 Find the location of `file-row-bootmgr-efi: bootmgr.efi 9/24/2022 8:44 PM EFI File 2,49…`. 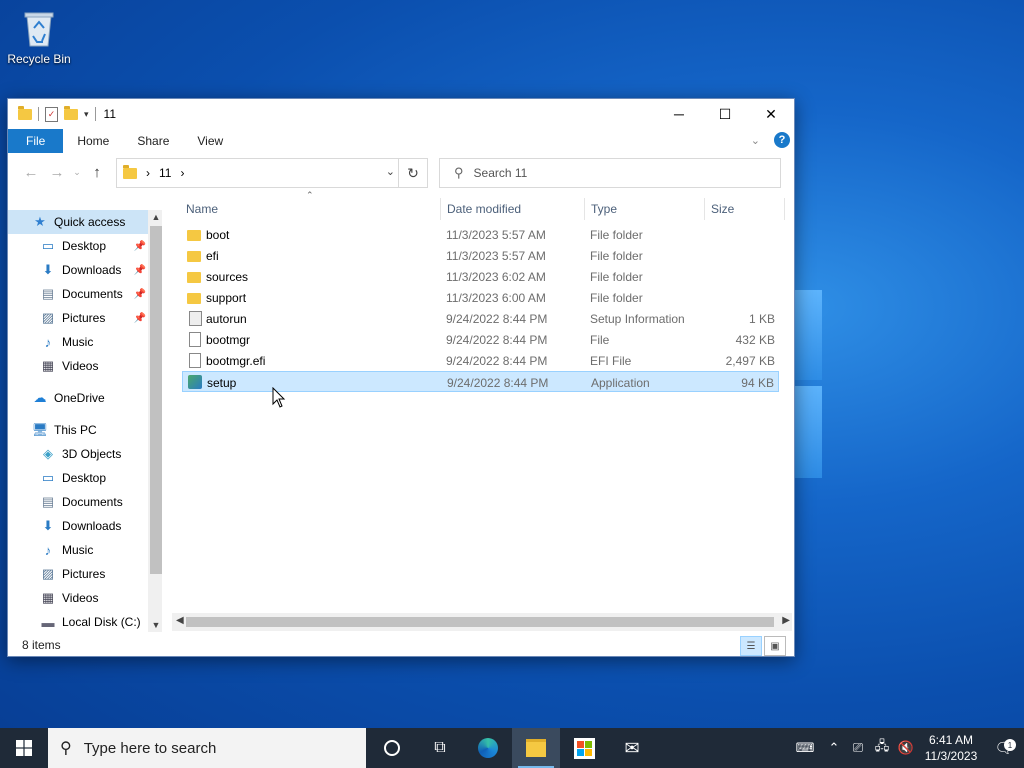

file-row-bootmgr-efi: bootmgr.efi 9/24/2022 8:44 PM EFI File 2,49… is located at coordinates (480, 360).